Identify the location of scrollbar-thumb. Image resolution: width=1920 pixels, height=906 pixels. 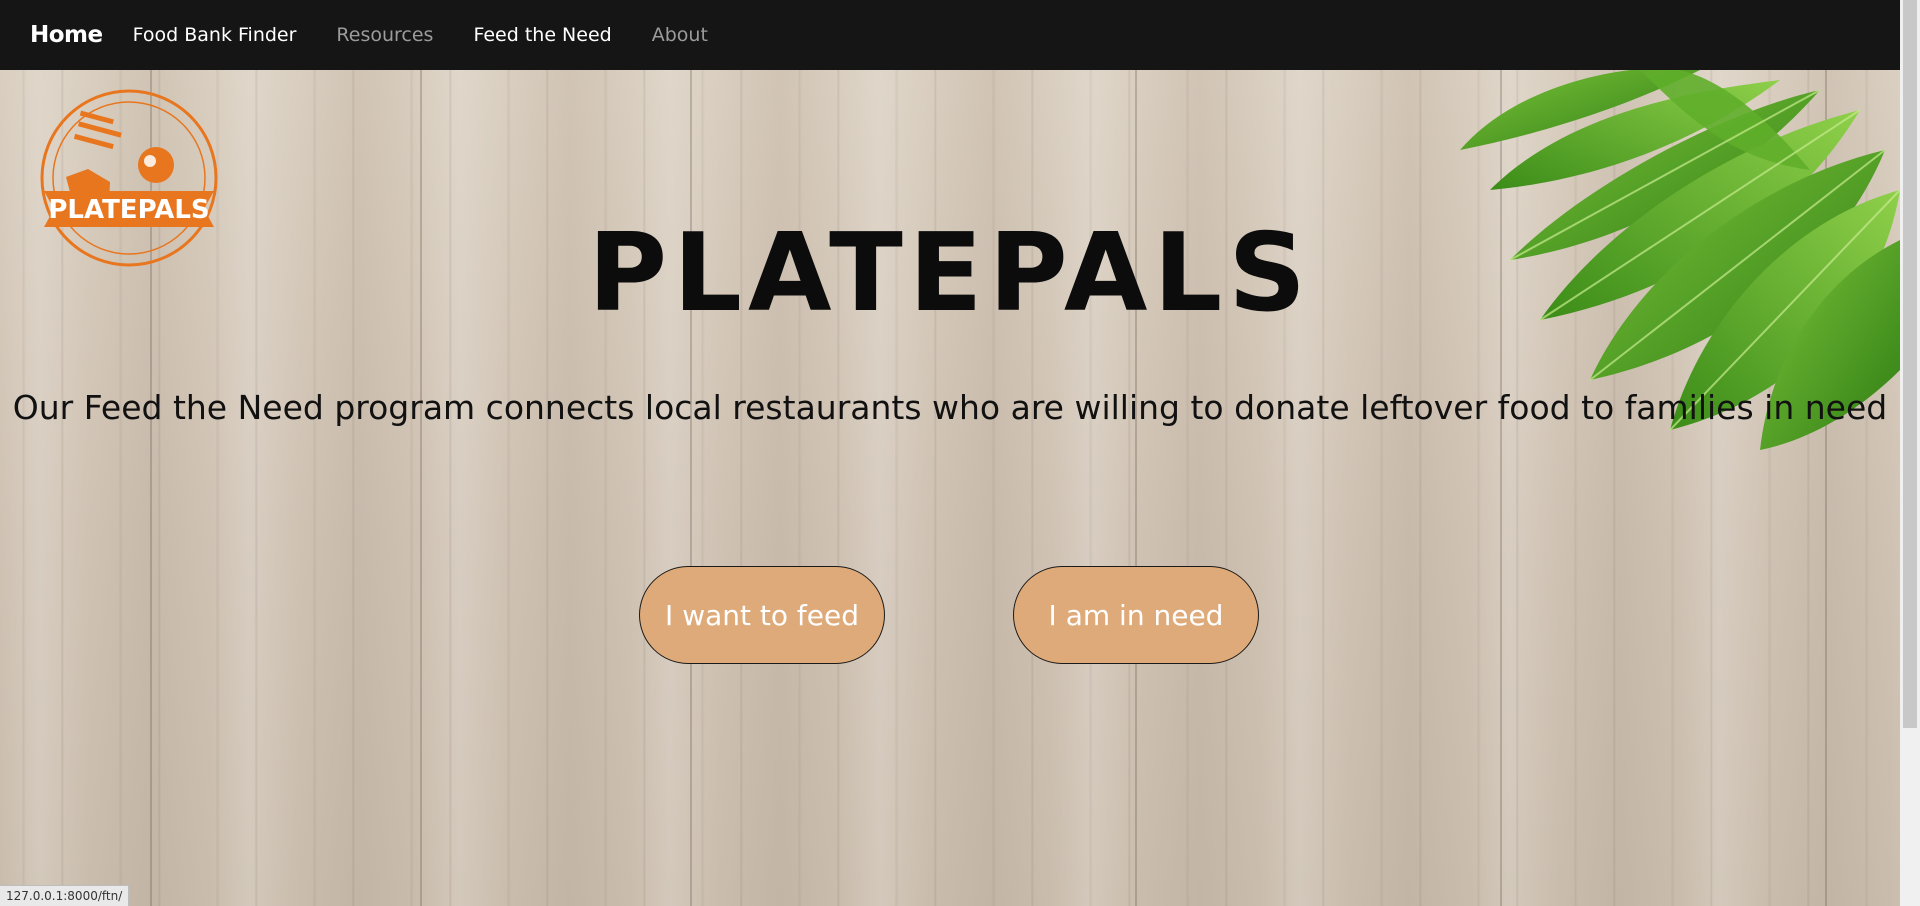
(1910, 364).